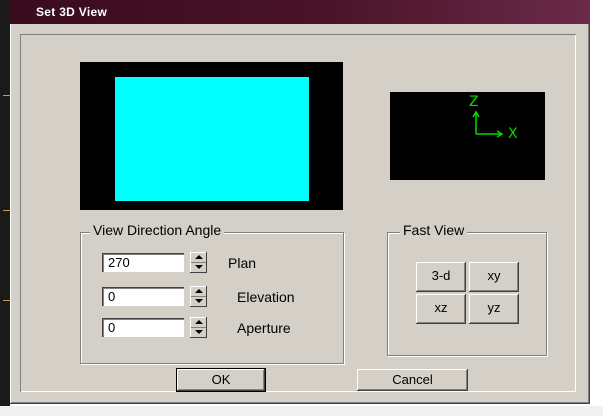  What do you see at coordinates (513, 134) in the screenshot?
I see `axis-x-label: X` at bounding box center [513, 134].